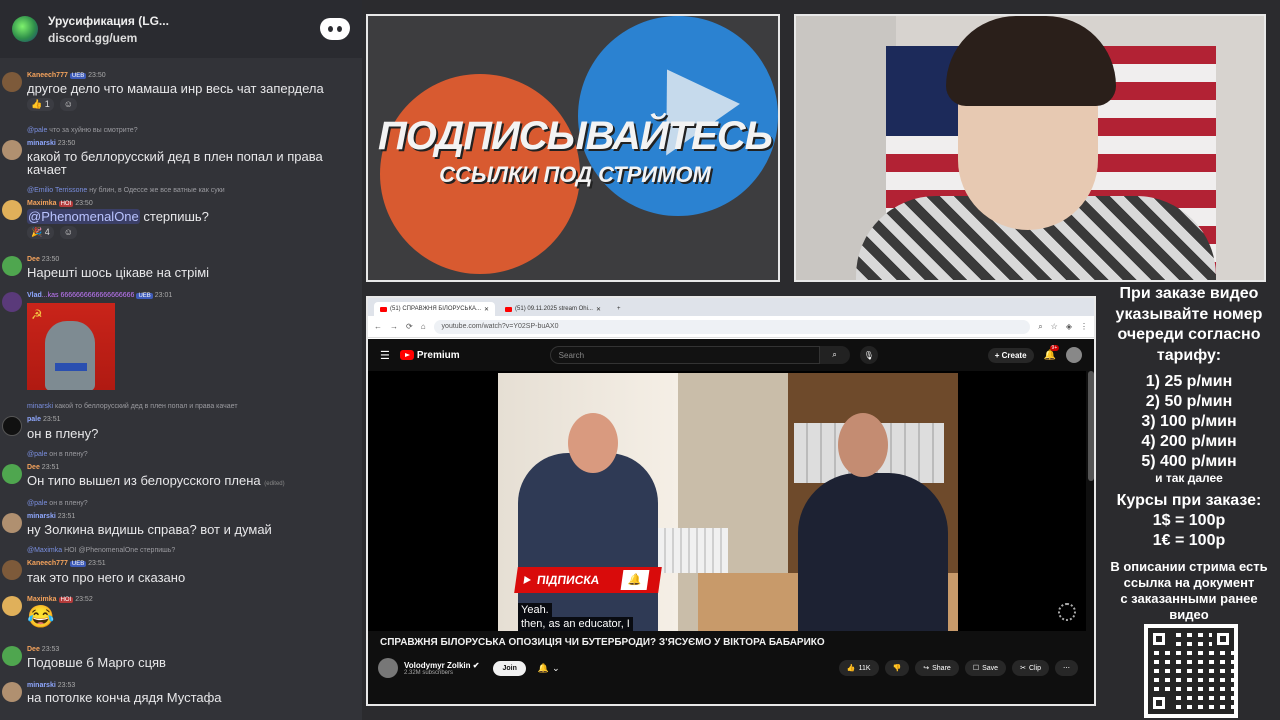 The image size is (1280, 720). Describe the element at coordinates (1069, 326) in the screenshot. I see `extensions-icon: ◈` at that location.